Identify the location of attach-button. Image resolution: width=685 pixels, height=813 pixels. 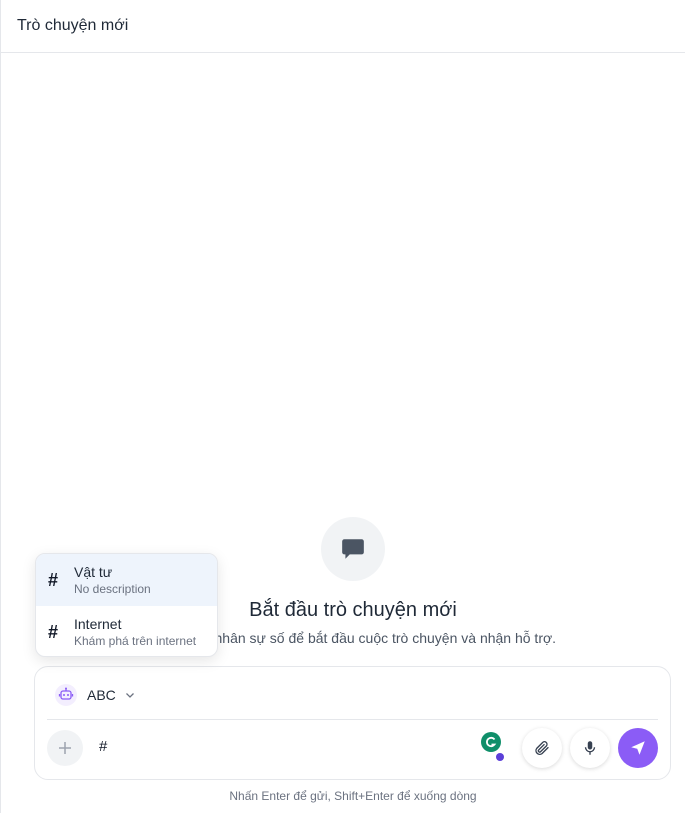
(542, 748).